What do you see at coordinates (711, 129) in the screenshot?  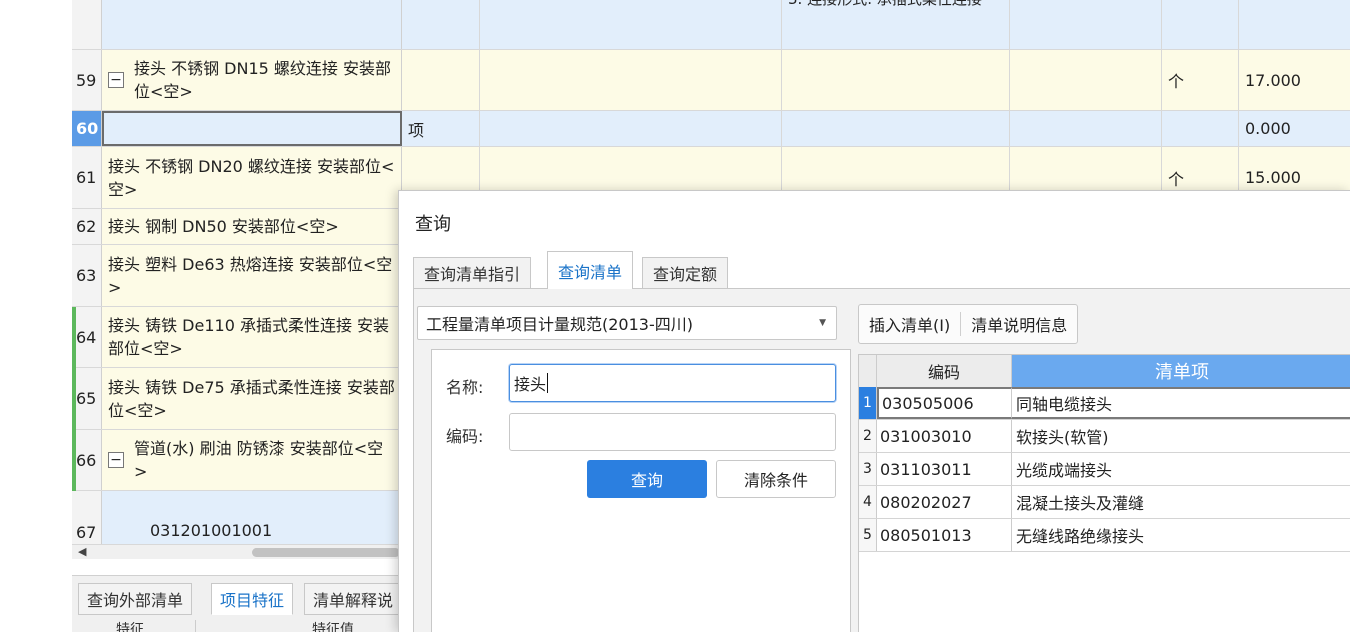 I see `grid-row-selected: 60 项 0.000` at bounding box center [711, 129].